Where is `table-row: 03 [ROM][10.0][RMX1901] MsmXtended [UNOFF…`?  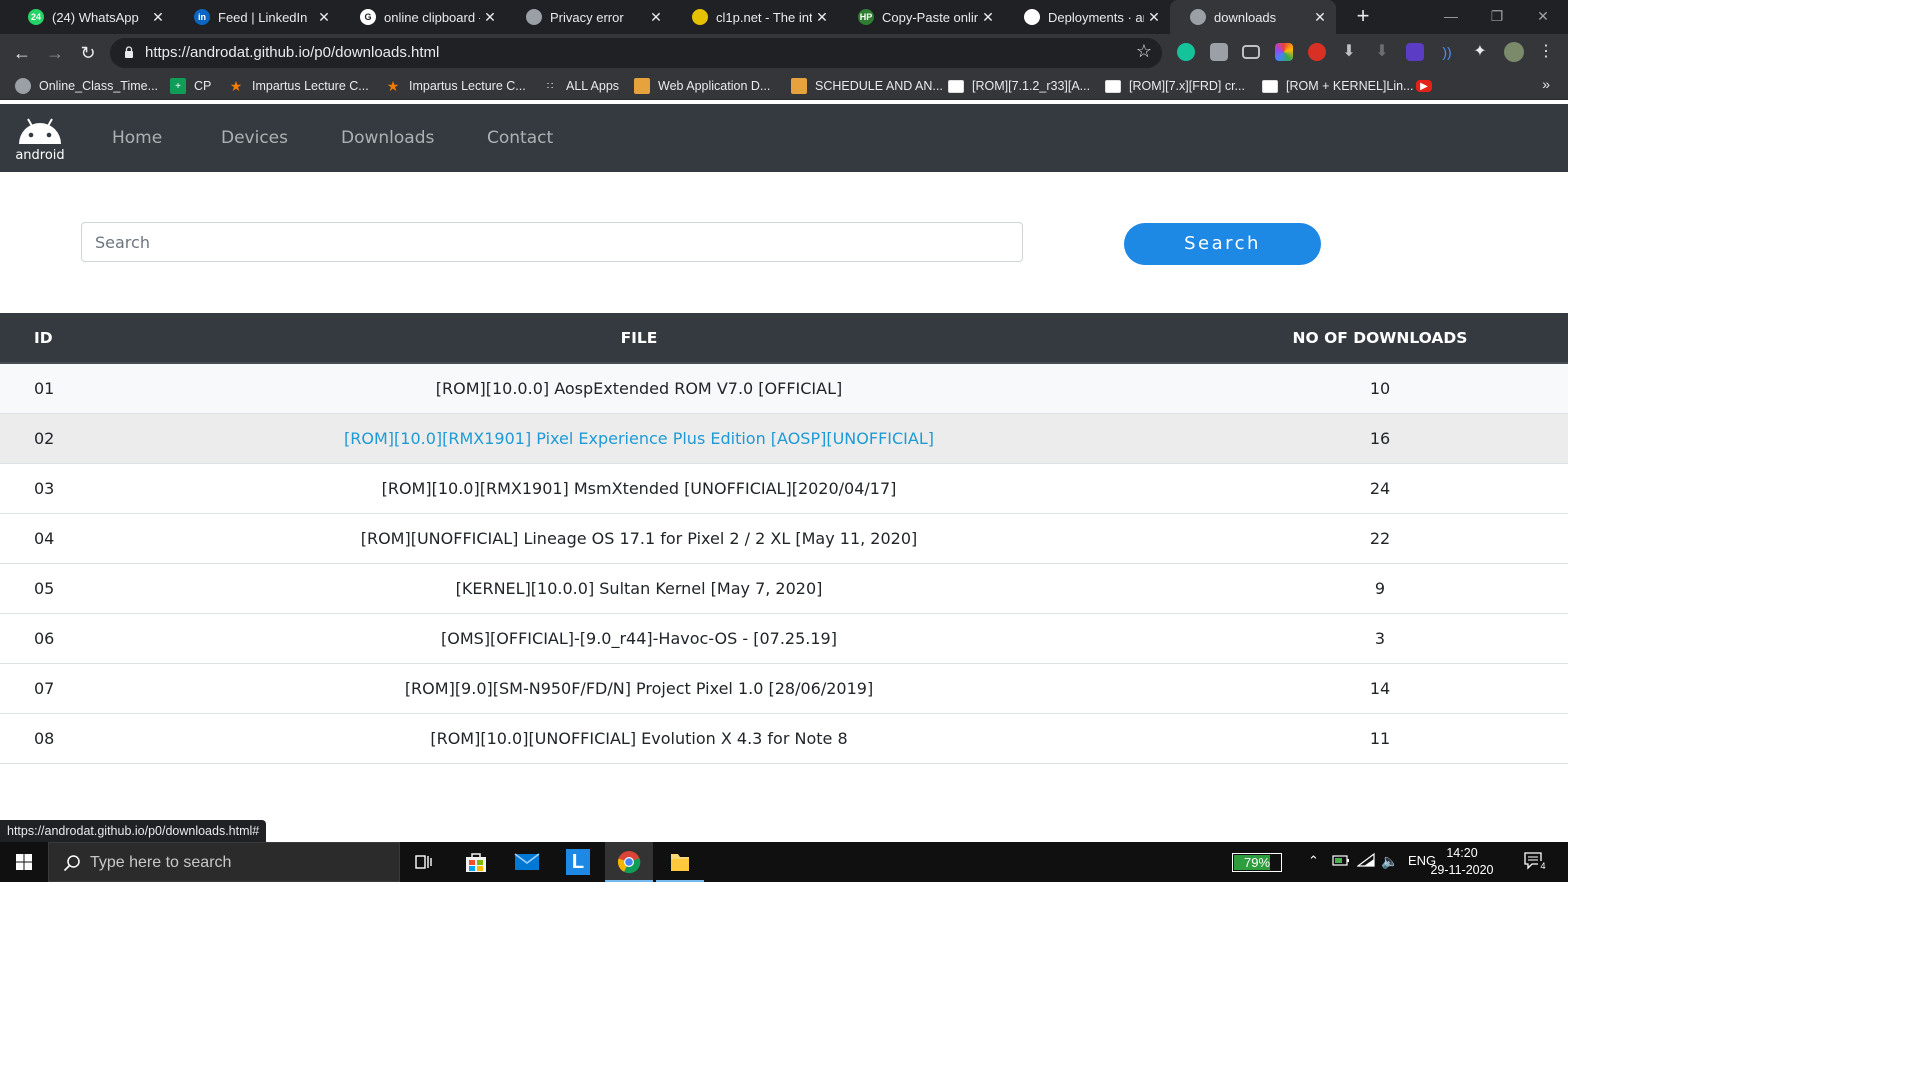 table-row: 03 [ROM][10.0][RMX1901] MsmXtended [UNOFF… is located at coordinates (784, 489).